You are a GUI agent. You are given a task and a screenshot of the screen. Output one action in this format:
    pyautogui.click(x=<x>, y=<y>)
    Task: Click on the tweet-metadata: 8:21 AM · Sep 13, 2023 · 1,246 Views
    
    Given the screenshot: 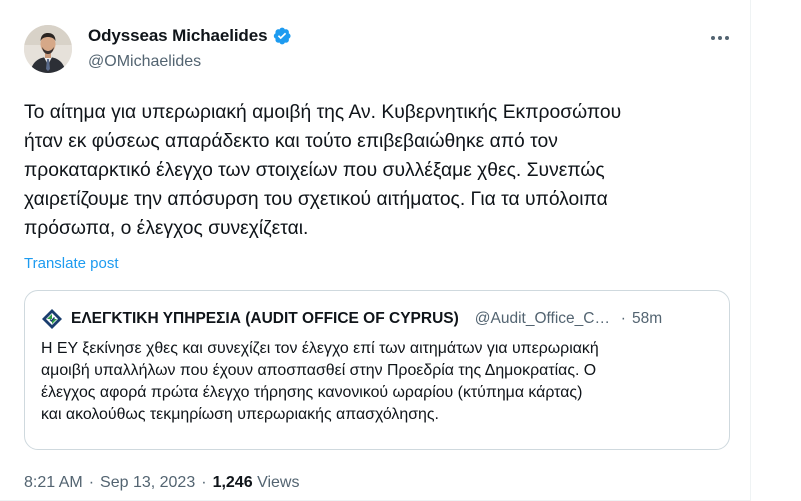 What is the action you would take?
    pyautogui.click(x=161, y=483)
    